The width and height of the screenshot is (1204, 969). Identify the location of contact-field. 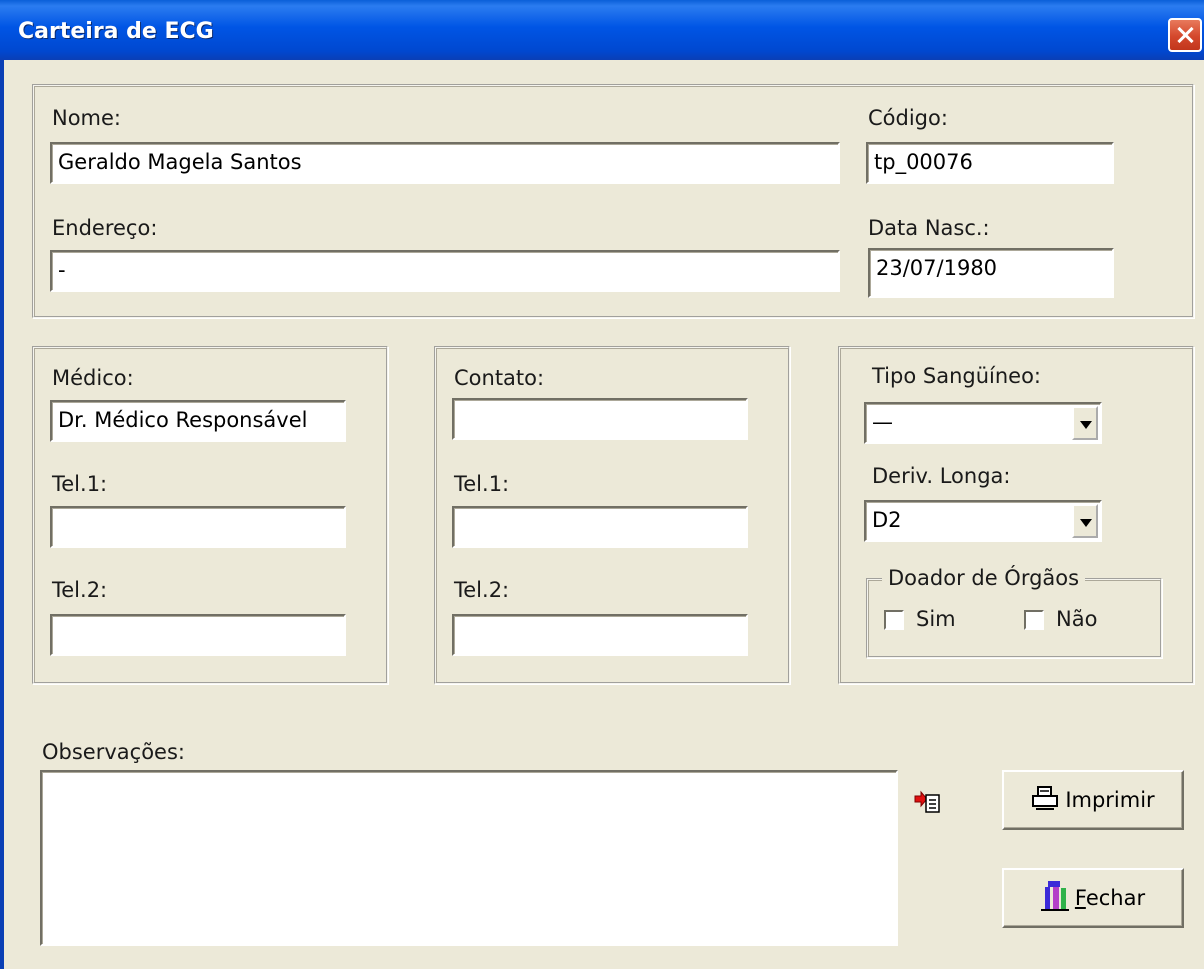
(600, 419).